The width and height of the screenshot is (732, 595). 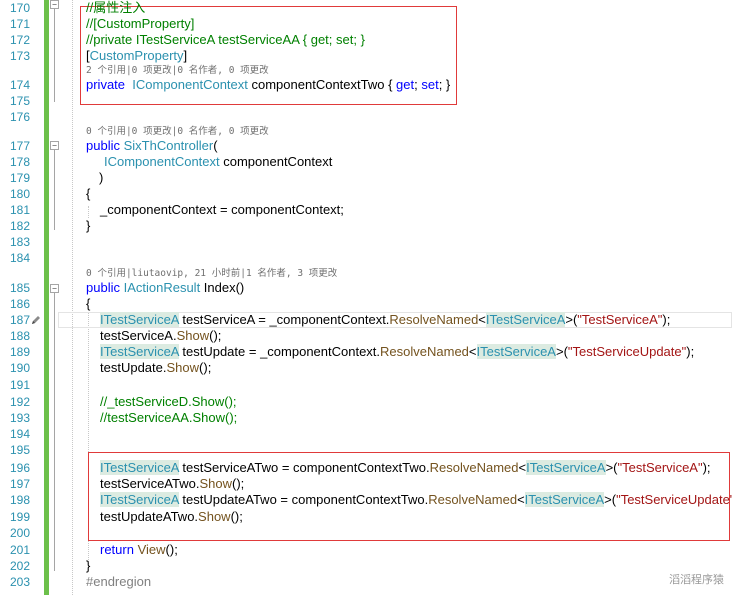 I want to click on code-line-186: {, so click(x=88, y=304).